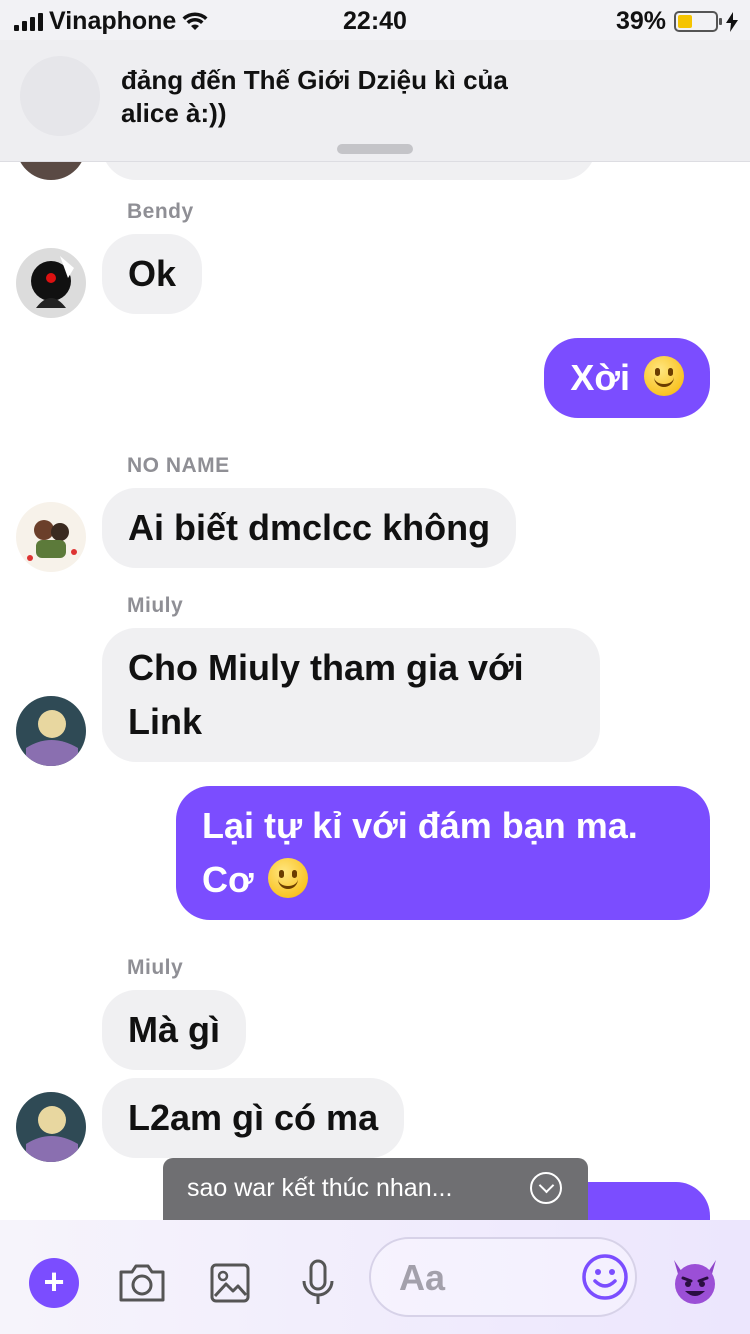 This screenshot has width=750, height=1334. I want to click on sender-name: Bendy, so click(160, 211).